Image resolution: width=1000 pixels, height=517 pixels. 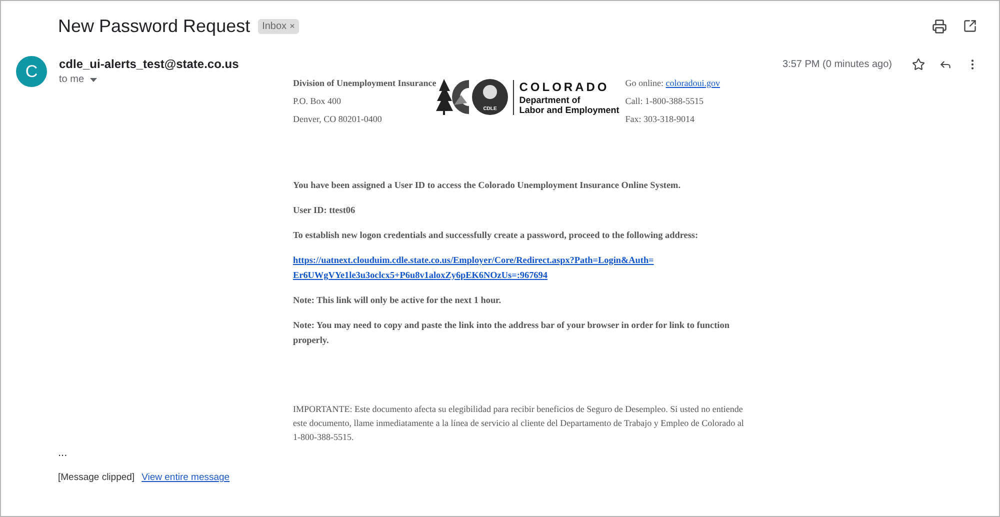 I want to click on star-icon, so click(x=918, y=64).